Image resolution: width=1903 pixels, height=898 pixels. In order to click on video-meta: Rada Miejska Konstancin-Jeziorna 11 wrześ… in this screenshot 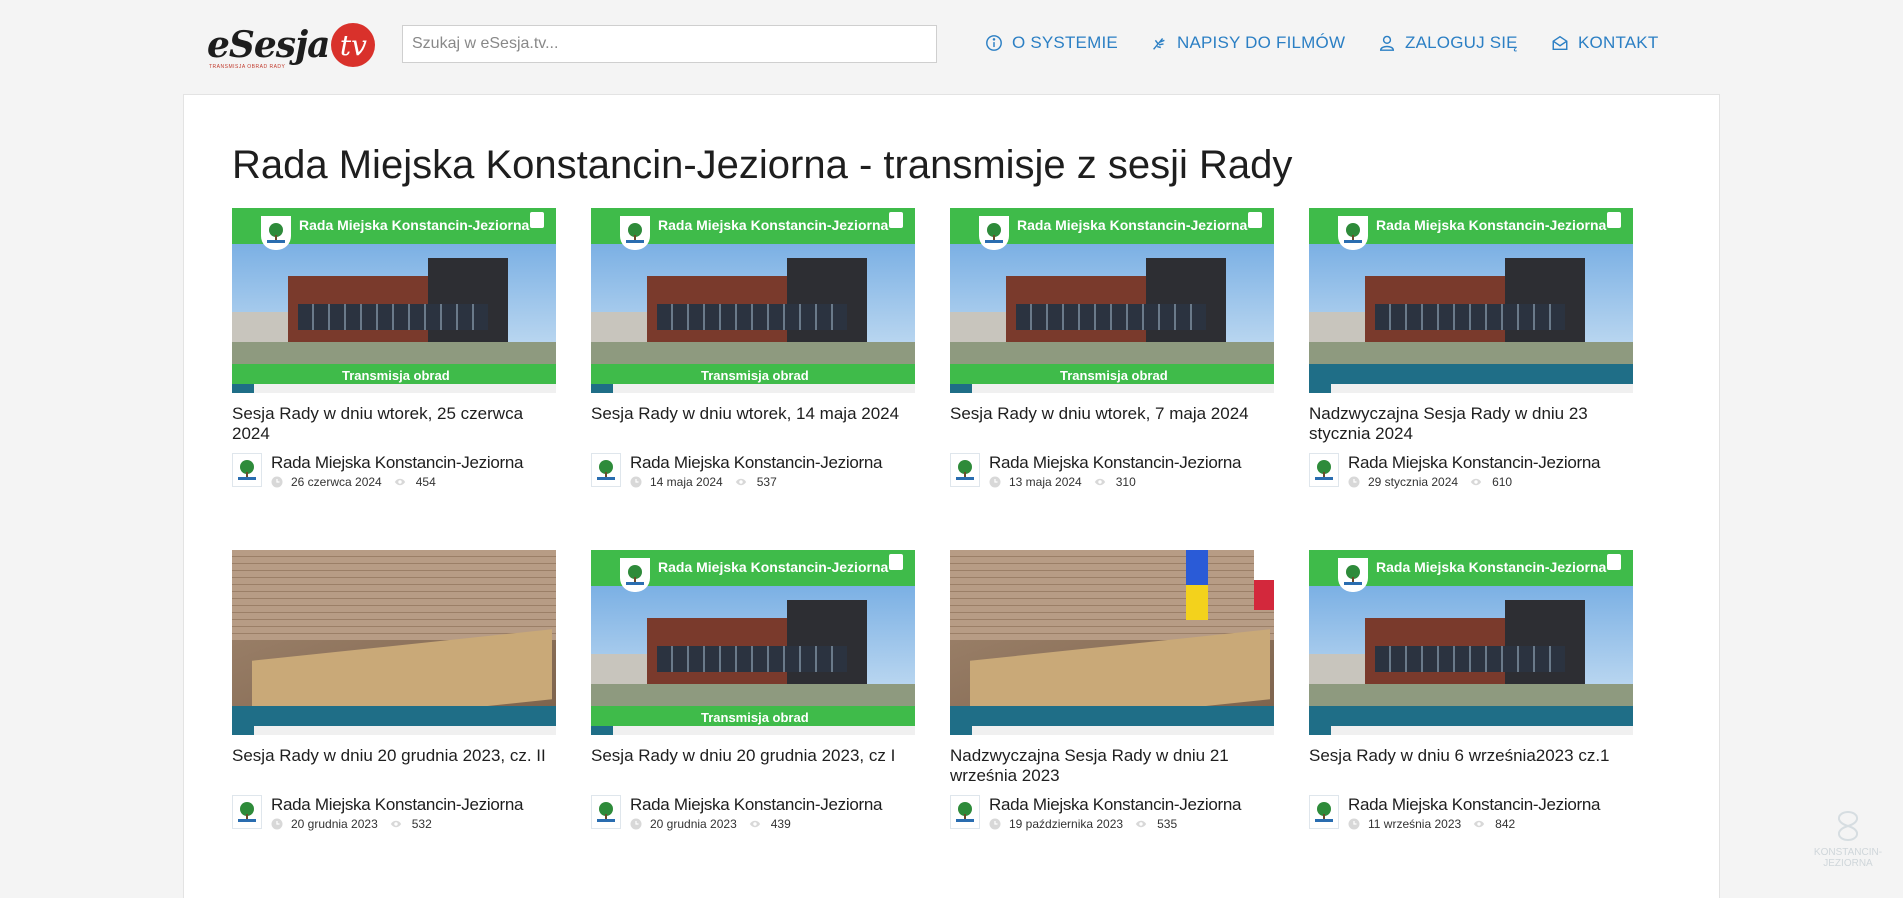, I will do `click(1471, 813)`.